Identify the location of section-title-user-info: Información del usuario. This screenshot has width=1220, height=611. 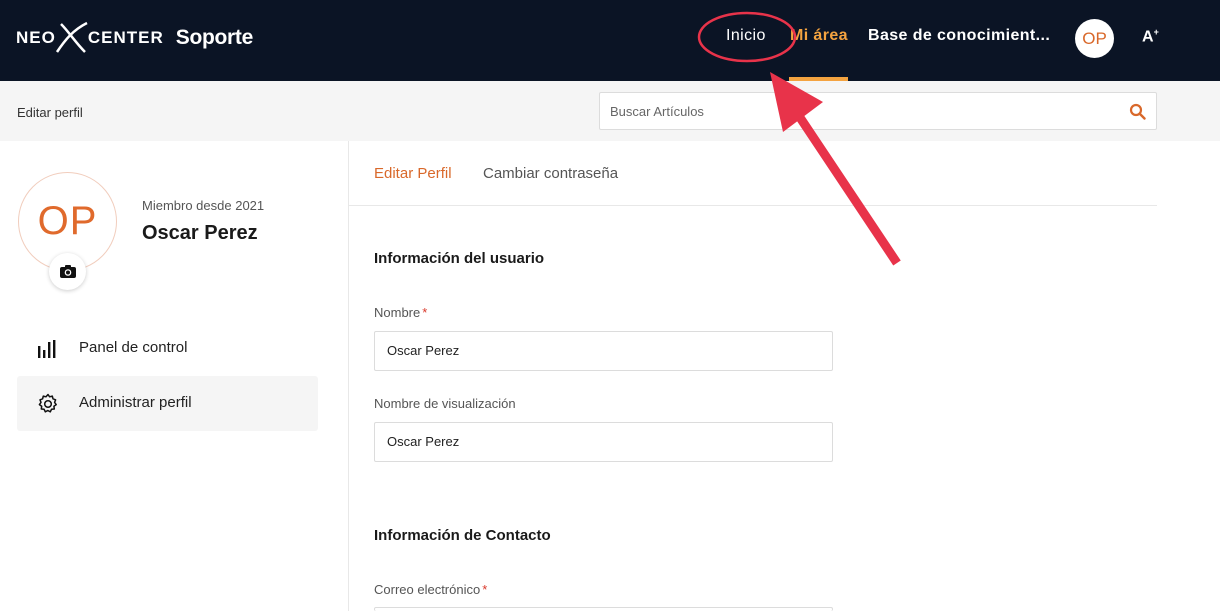
(459, 258).